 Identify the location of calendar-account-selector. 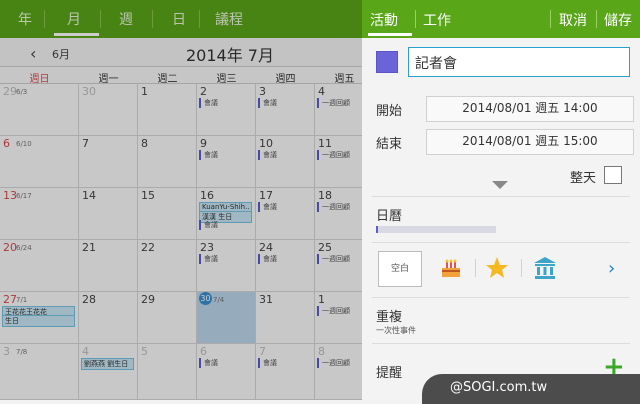
(436, 229).